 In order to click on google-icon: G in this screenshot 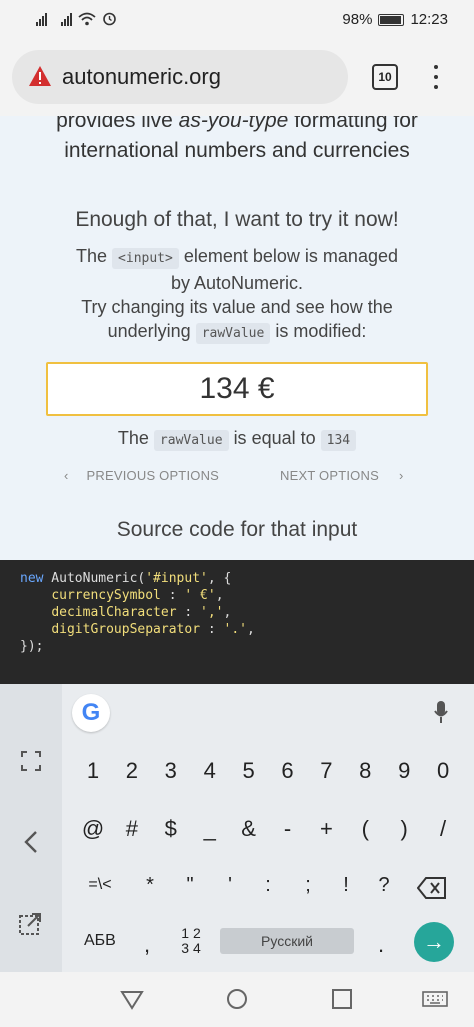, I will do `click(91, 713)`.